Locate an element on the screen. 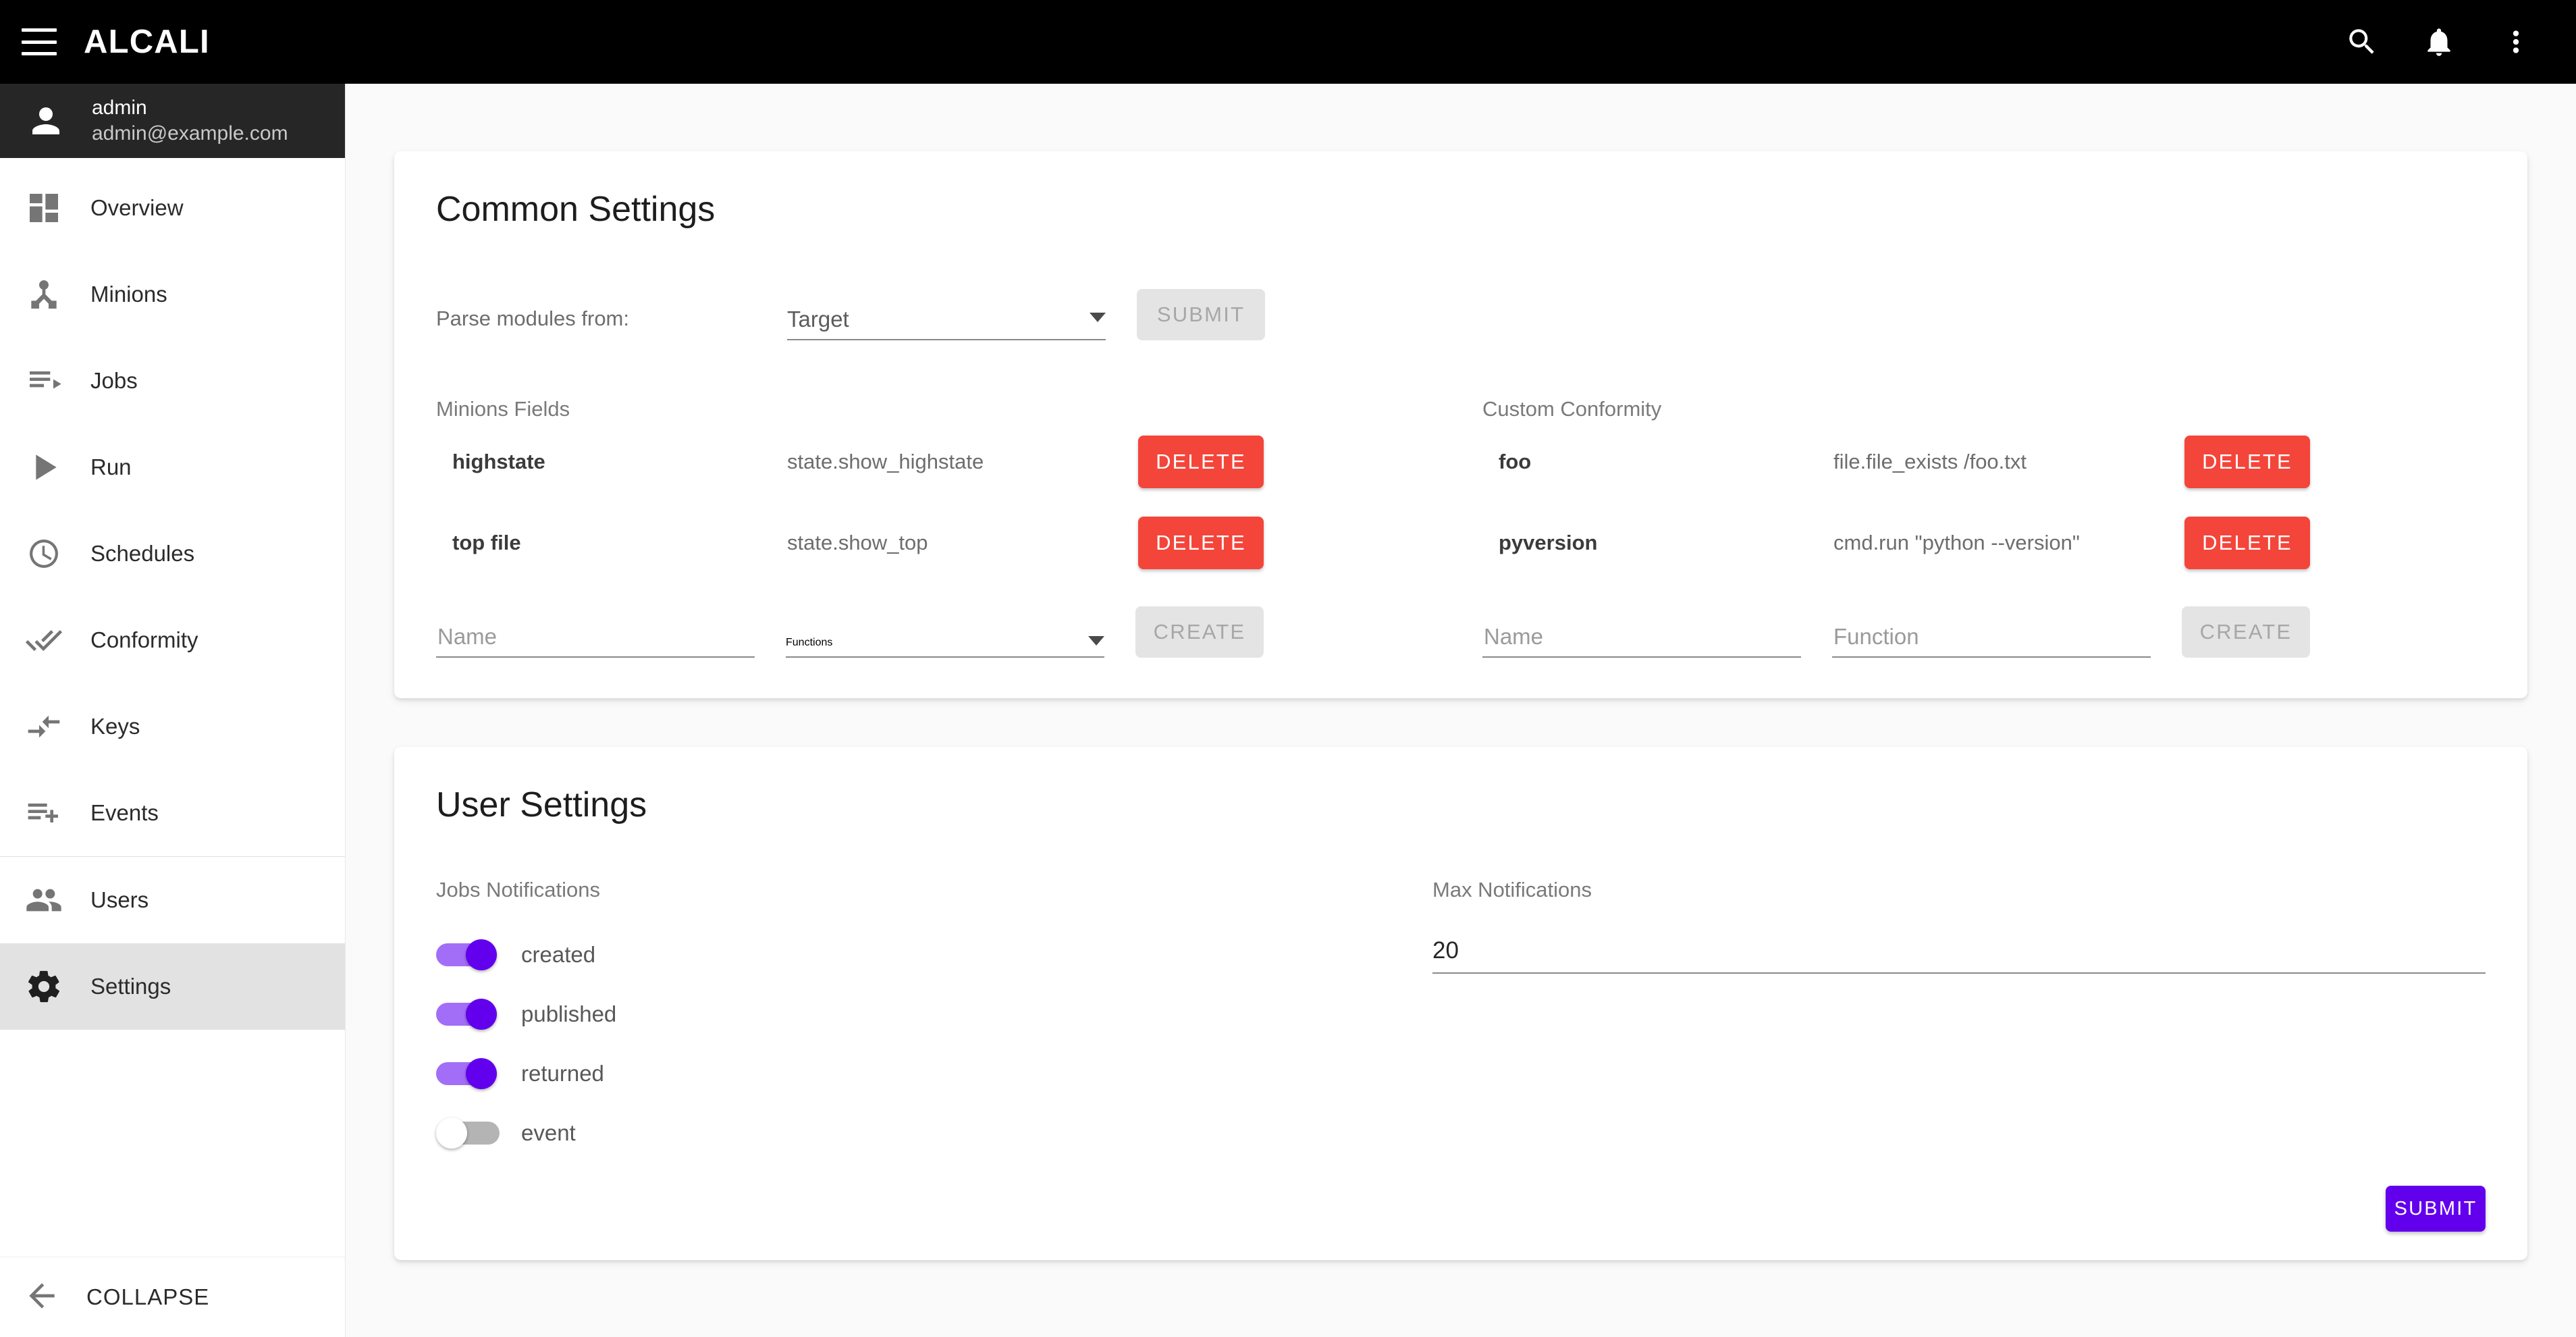 This screenshot has height=1337, width=2576. parse-modules-select-value: Target is located at coordinates (818, 319).